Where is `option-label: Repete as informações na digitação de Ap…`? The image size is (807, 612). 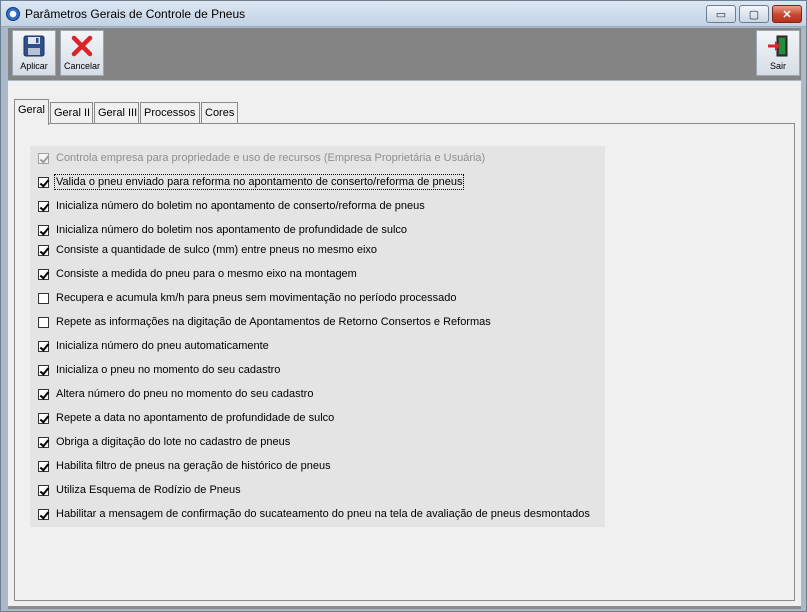 option-label: Repete as informações na digitação de Ap… is located at coordinates (273, 322).